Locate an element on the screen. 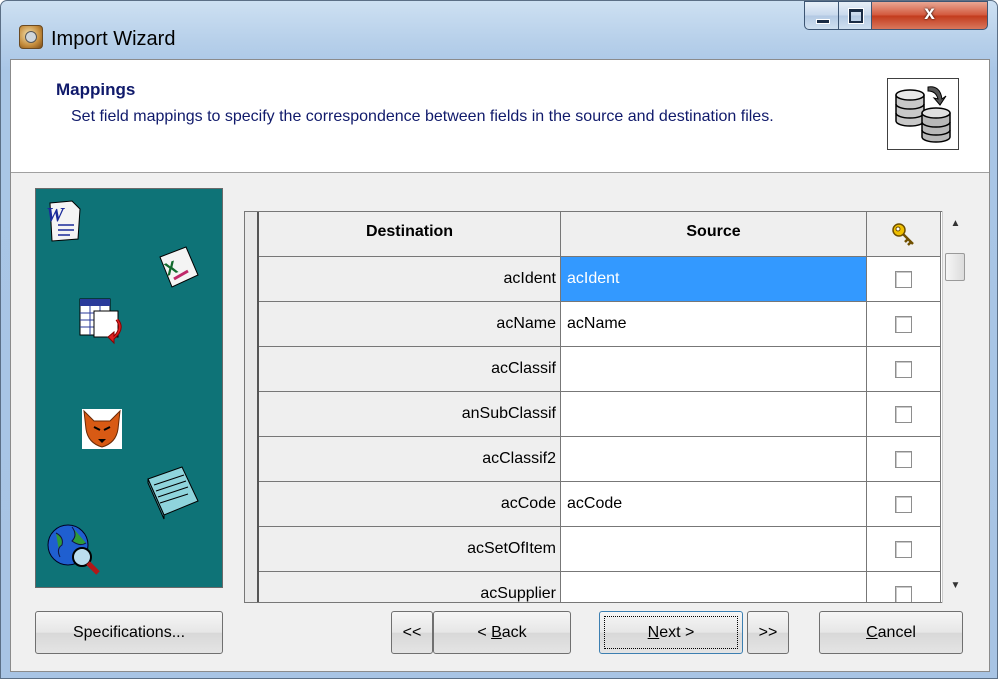  close-icon: x is located at coordinates (929, 13).